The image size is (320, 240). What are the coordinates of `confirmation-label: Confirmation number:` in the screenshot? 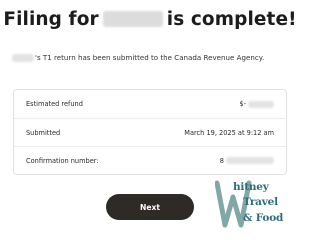 It's located at (62, 160).